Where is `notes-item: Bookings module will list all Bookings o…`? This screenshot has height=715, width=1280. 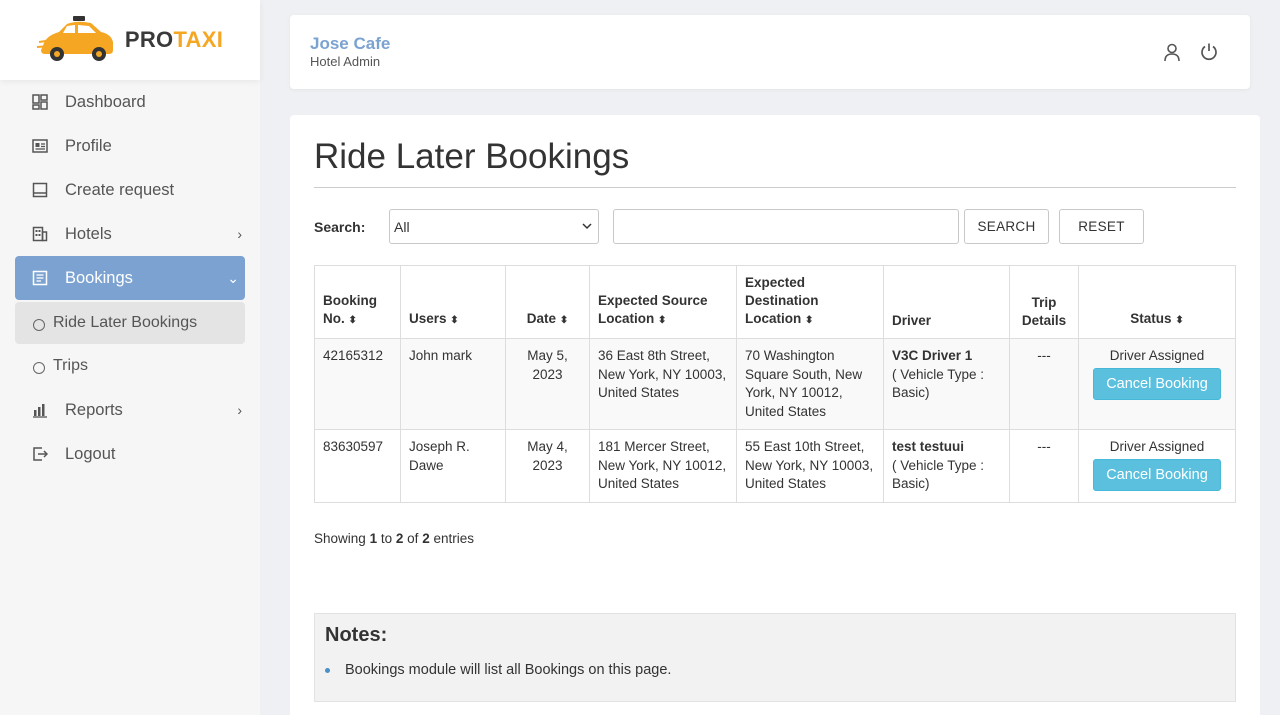 notes-item: Bookings module will list all Bookings o… is located at coordinates (508, 670).